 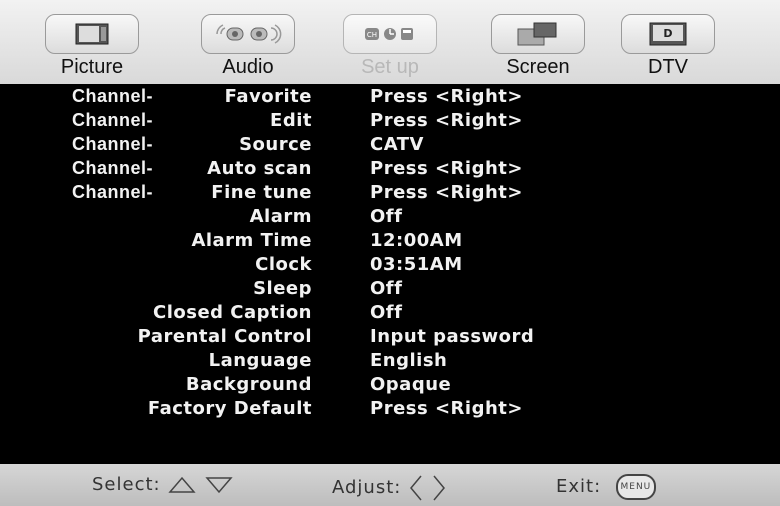 I want to click on tab-dtv: D DTV, so click(x=668, y=45).